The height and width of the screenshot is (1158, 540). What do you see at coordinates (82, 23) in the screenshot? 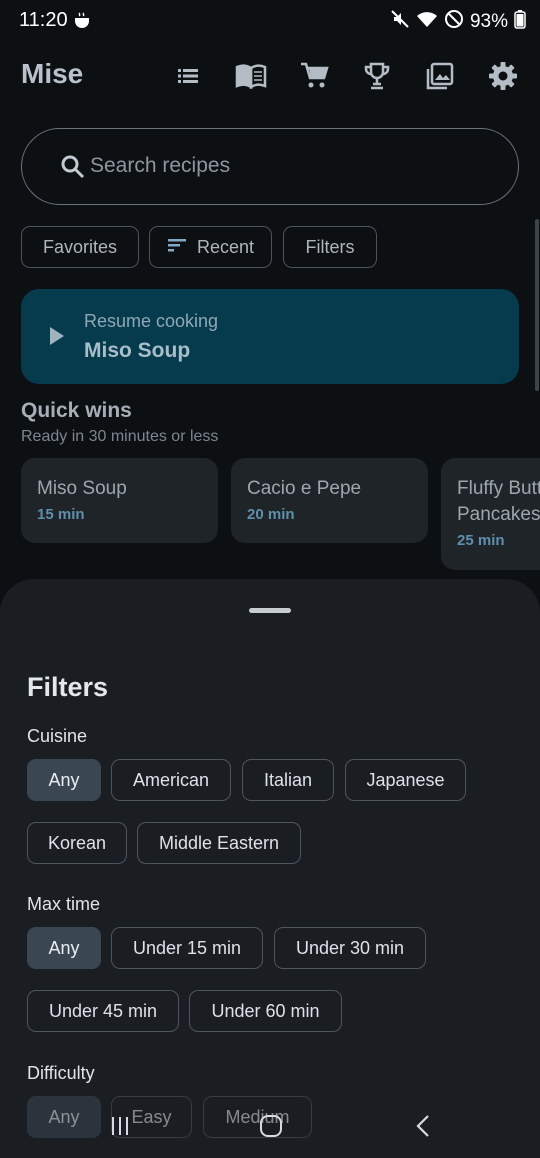
I see `coffee-icon` at bounding box center [82, 23].